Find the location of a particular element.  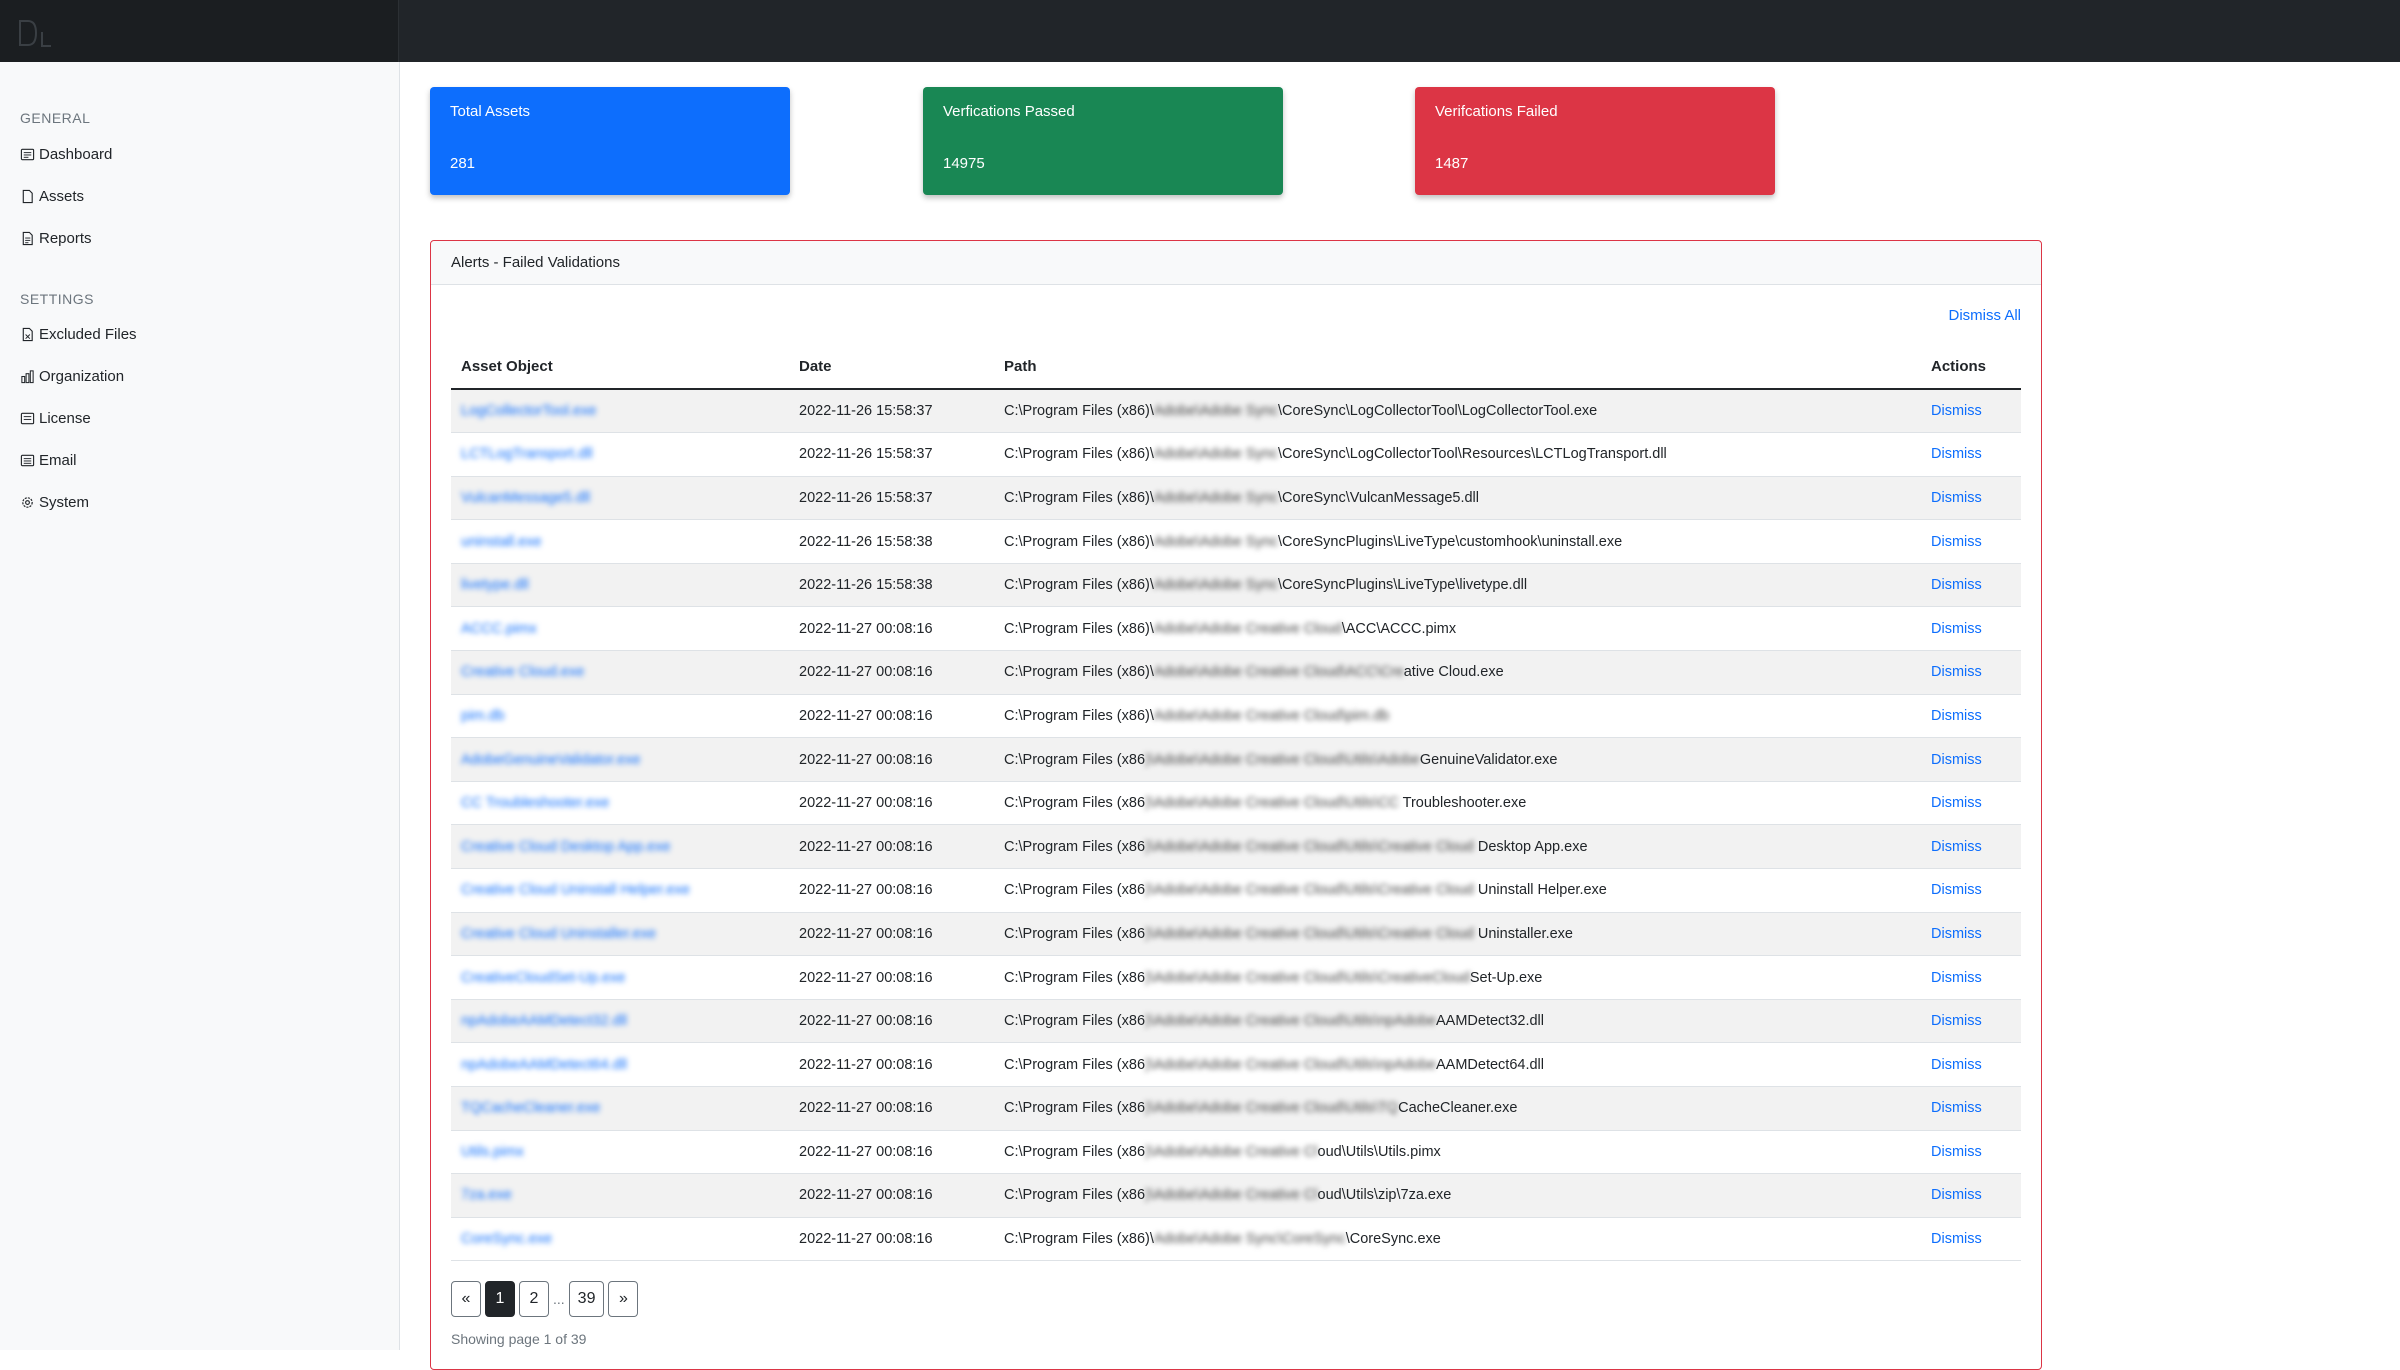

sidebar-item-email: Email is located at coordinates (48, 460).